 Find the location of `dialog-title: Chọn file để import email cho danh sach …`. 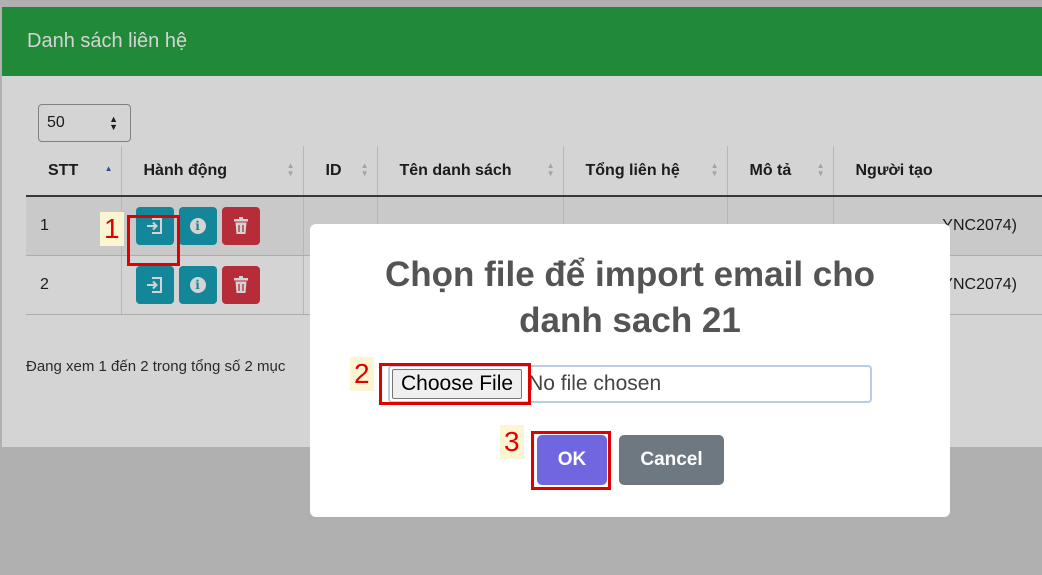

dialog-title: Chọn file để import email cho danh sach … is located at coordinates (630, 297).